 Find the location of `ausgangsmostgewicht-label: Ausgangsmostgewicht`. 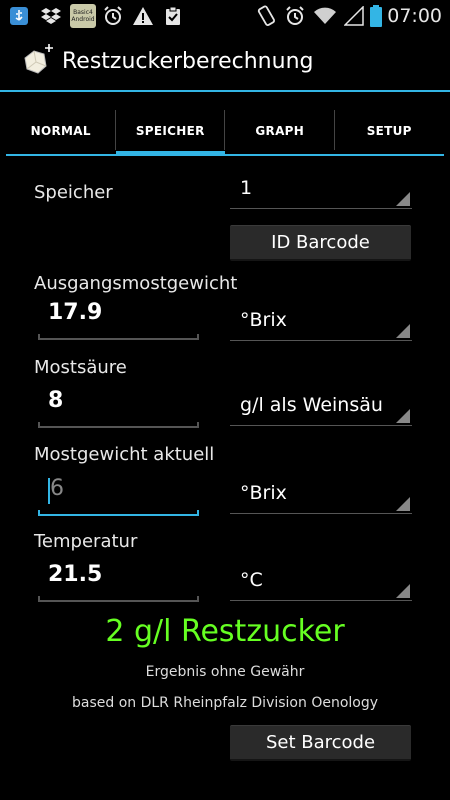

ausgangsmostgewicht-label: Ausgangsmostgewicht is located at coordinates (136, 283).